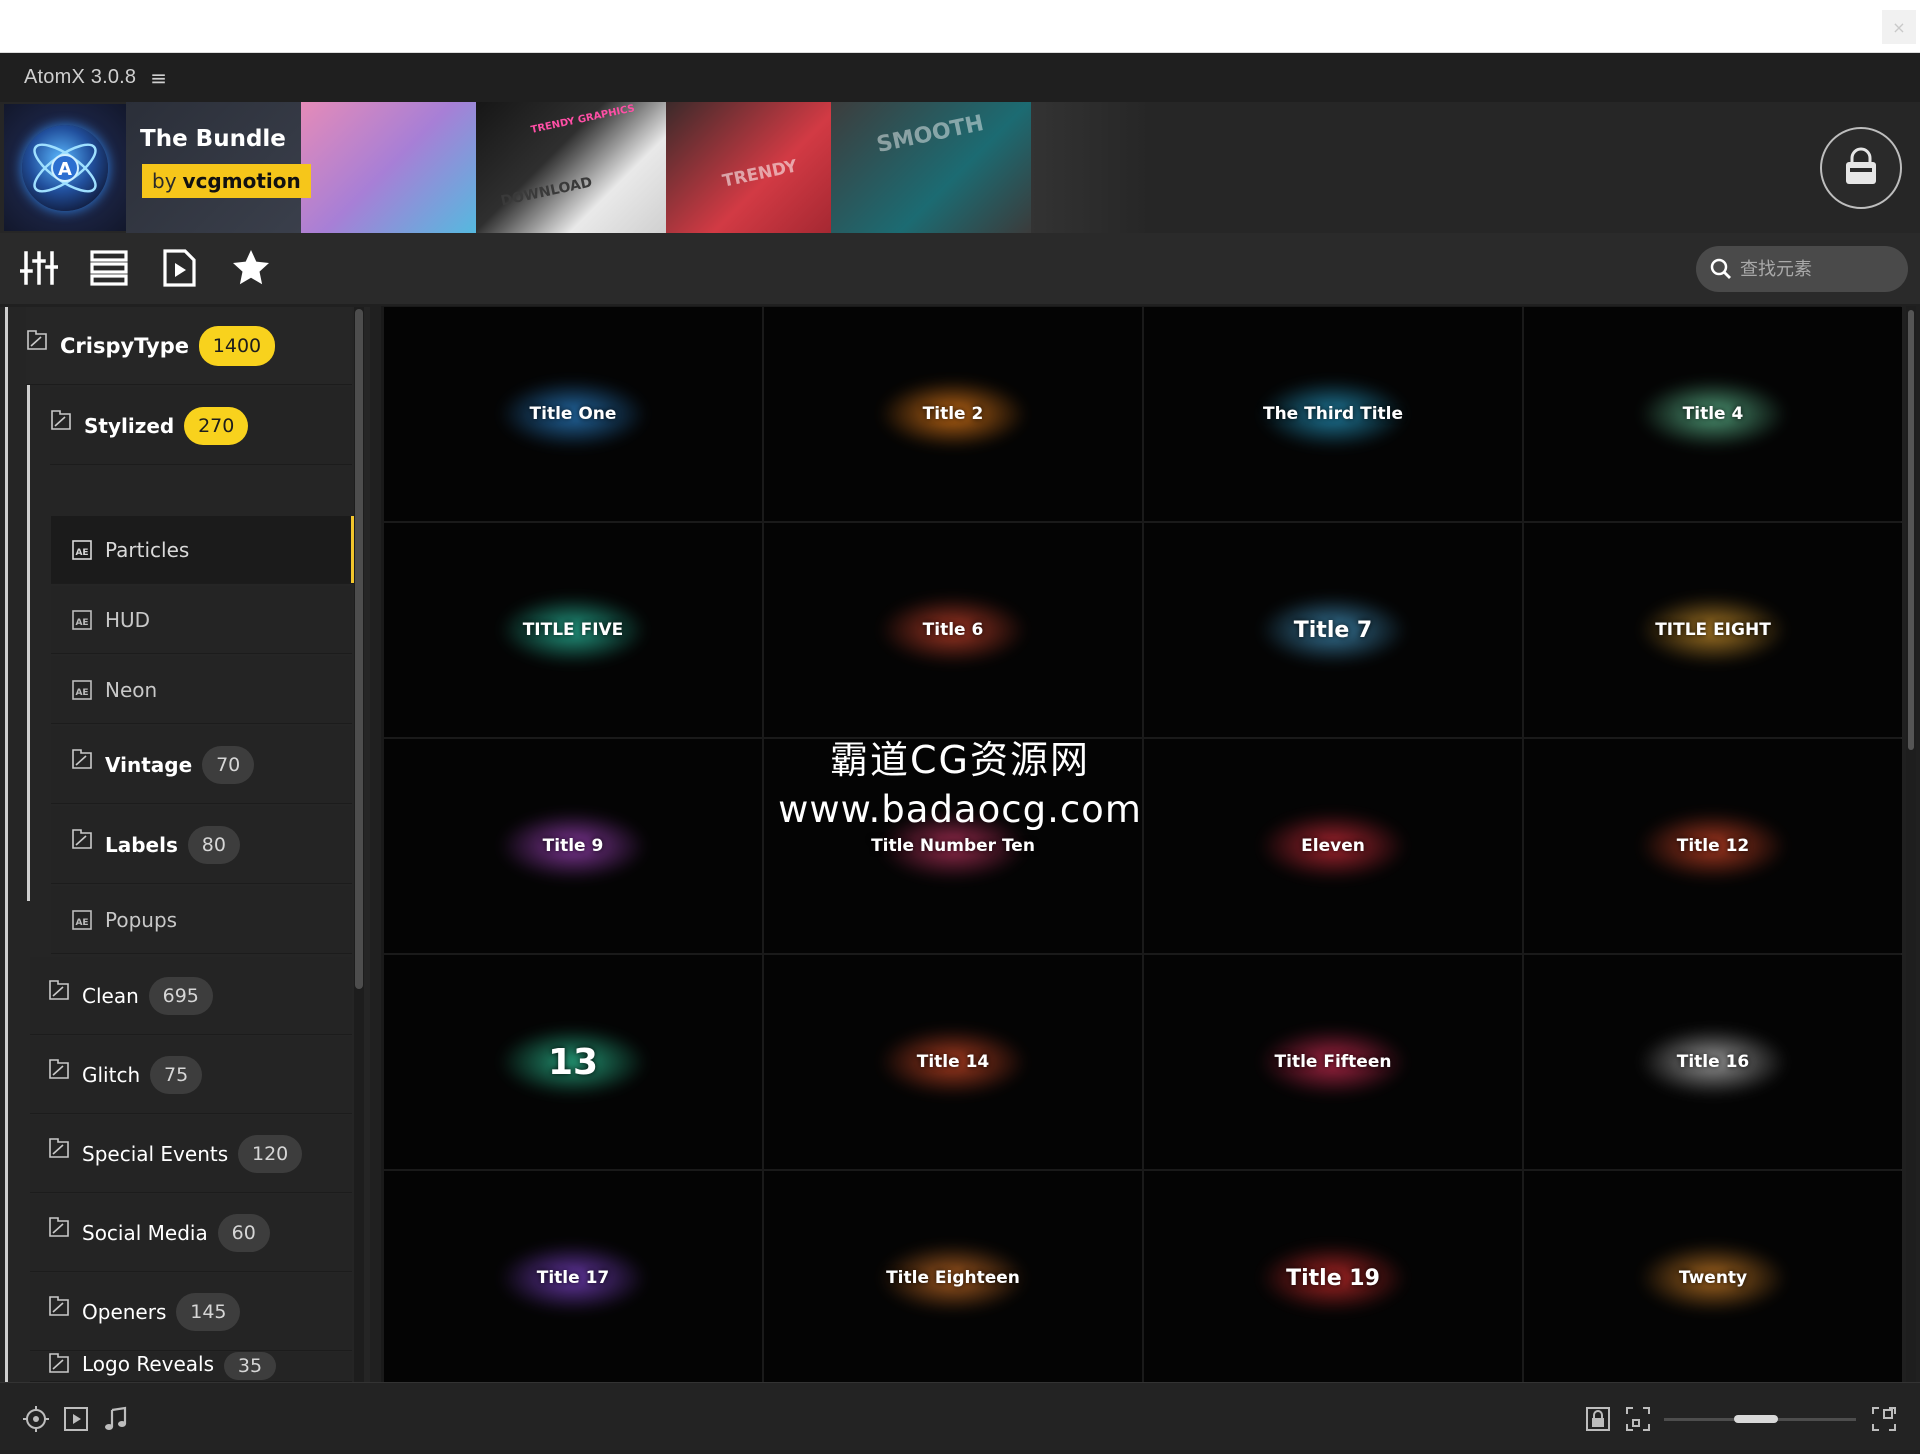 This screenshot has width=1920, height=1454. Describe the element at coordinates (201, 920) in the screenshot. I see `sidebar-item-popups: AE Popups` at that location.